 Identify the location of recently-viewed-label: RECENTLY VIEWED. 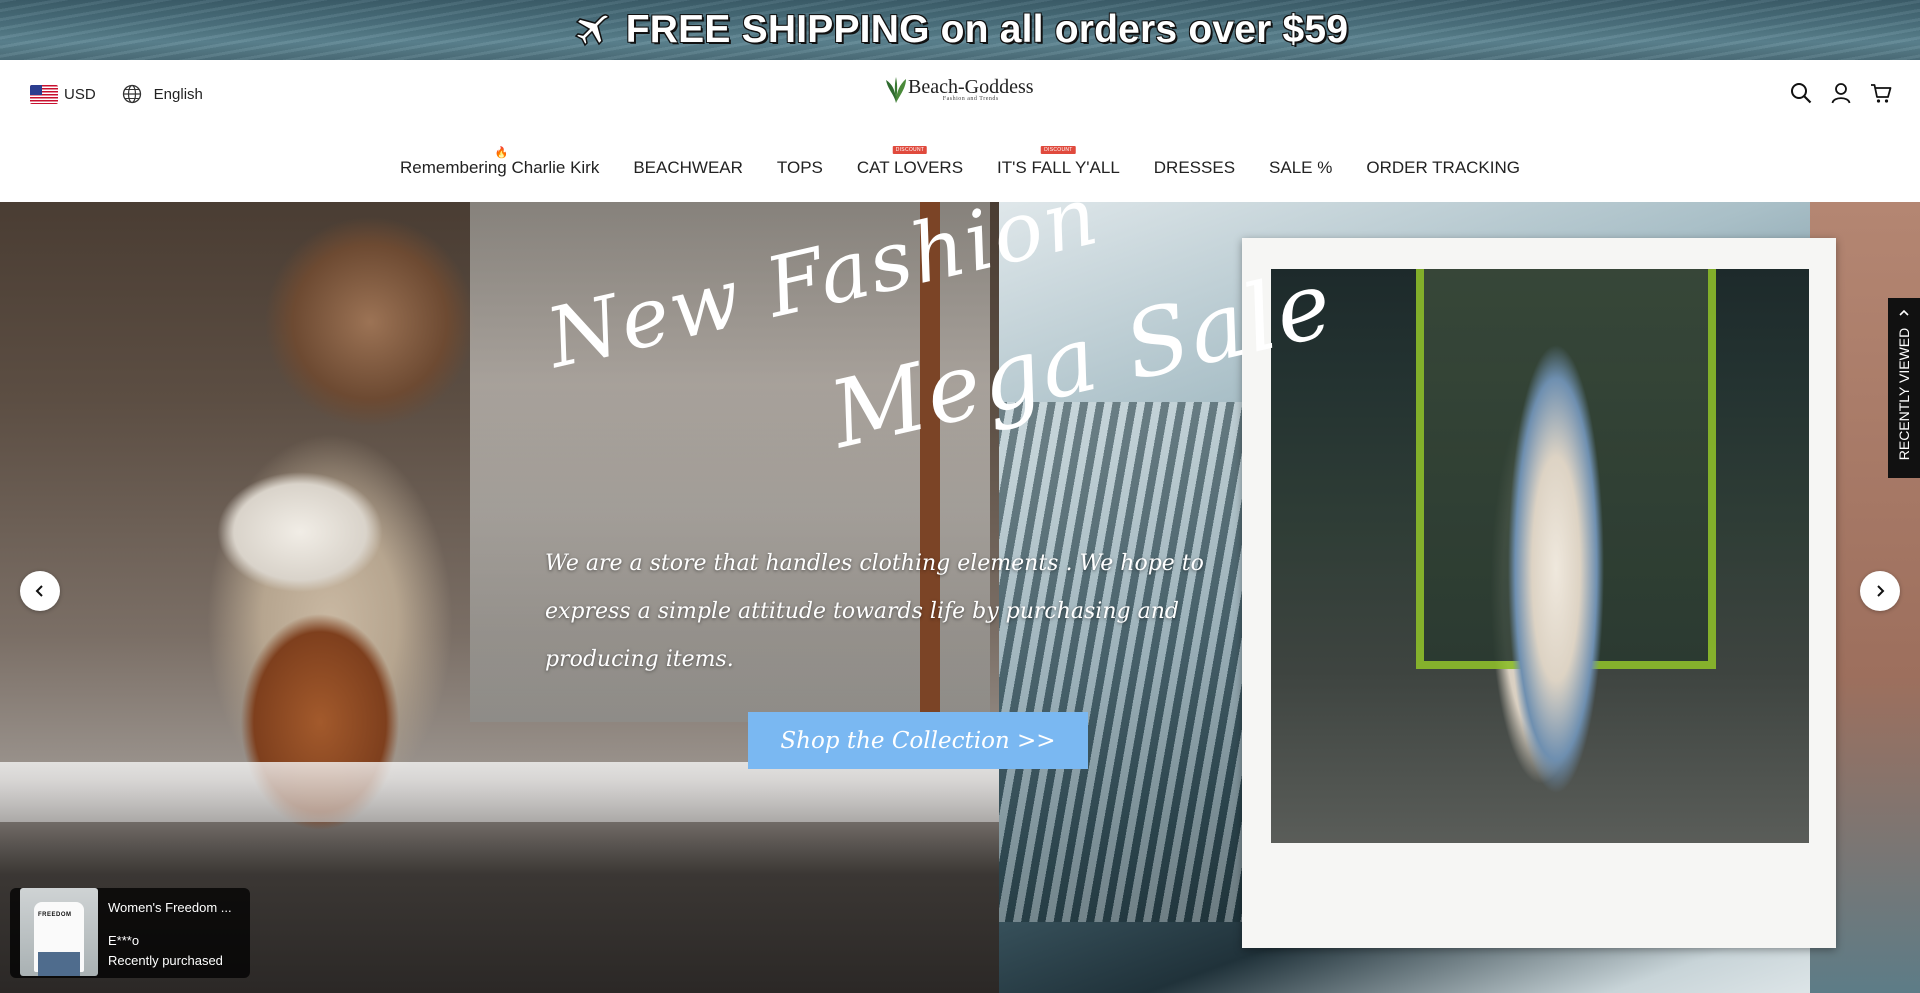
(1904, 394).